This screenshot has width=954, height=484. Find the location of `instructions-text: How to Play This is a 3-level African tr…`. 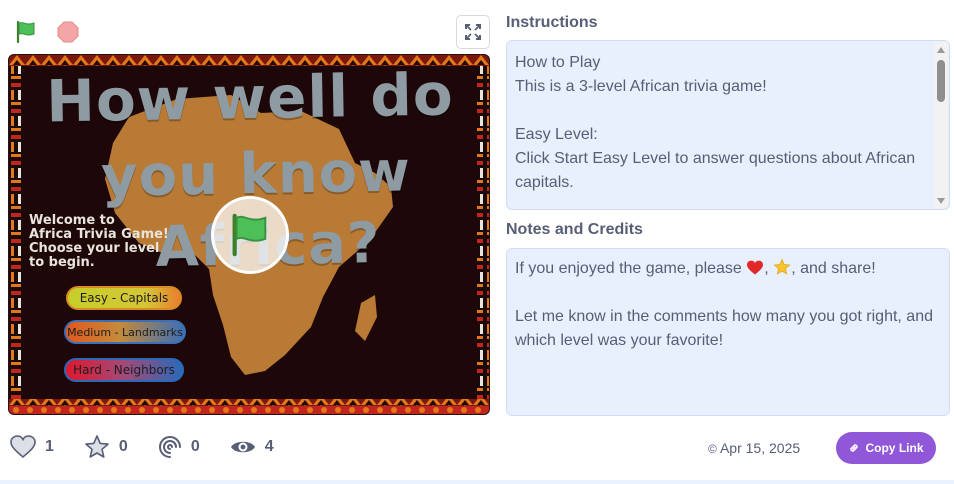

instructions-text: How to Play This is a 3-level African tr… is located at coordinates (715, 122).